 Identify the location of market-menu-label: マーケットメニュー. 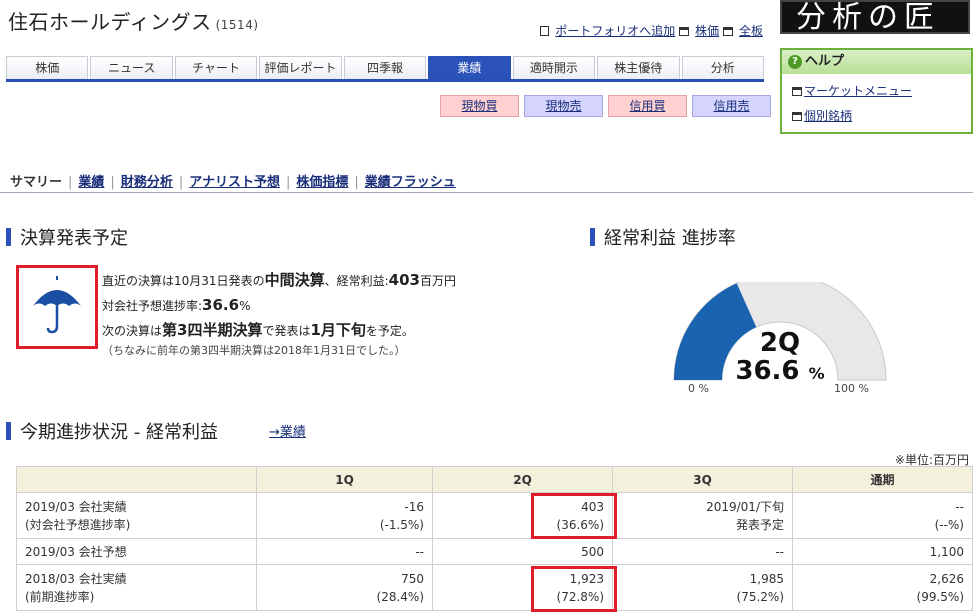
(858, 91).